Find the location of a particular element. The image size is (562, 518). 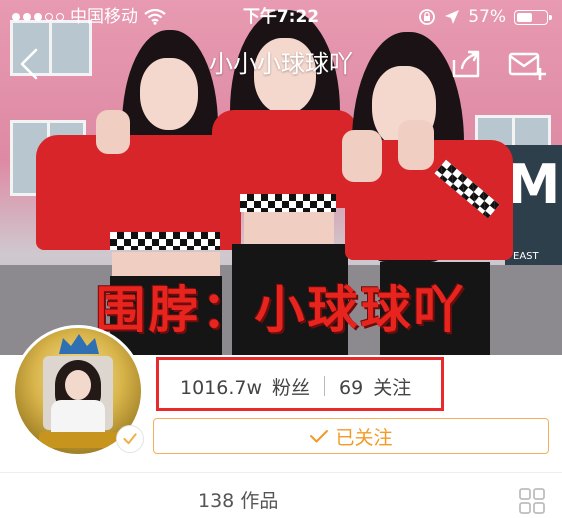

followers-count: 1016.7w is located at coordinates (221, 387).